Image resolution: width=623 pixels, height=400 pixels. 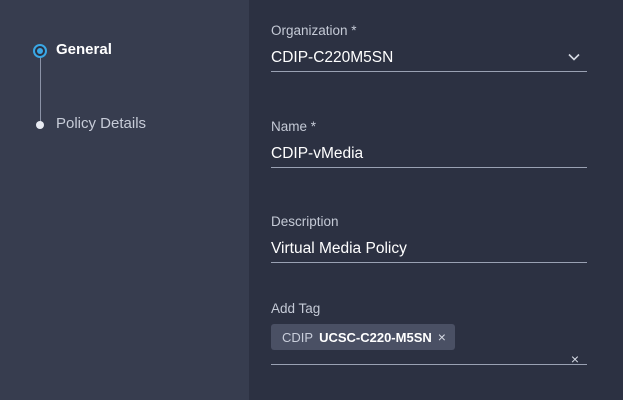 What do you see at coordinates (339, 248) in the screenshot?
I see `description-value: Virtual Media Policy` at bounding box center [339, 248].